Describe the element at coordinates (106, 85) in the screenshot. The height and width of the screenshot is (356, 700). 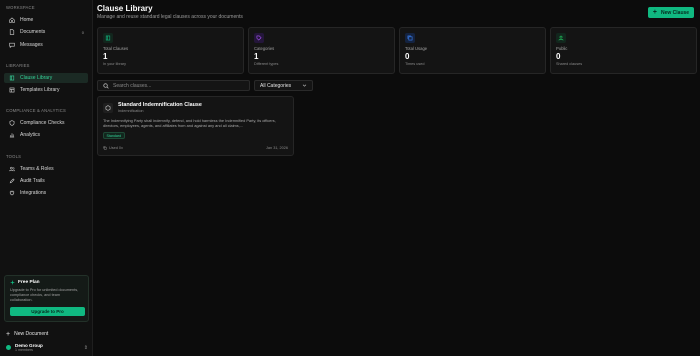
I see `search-icon` at that location.